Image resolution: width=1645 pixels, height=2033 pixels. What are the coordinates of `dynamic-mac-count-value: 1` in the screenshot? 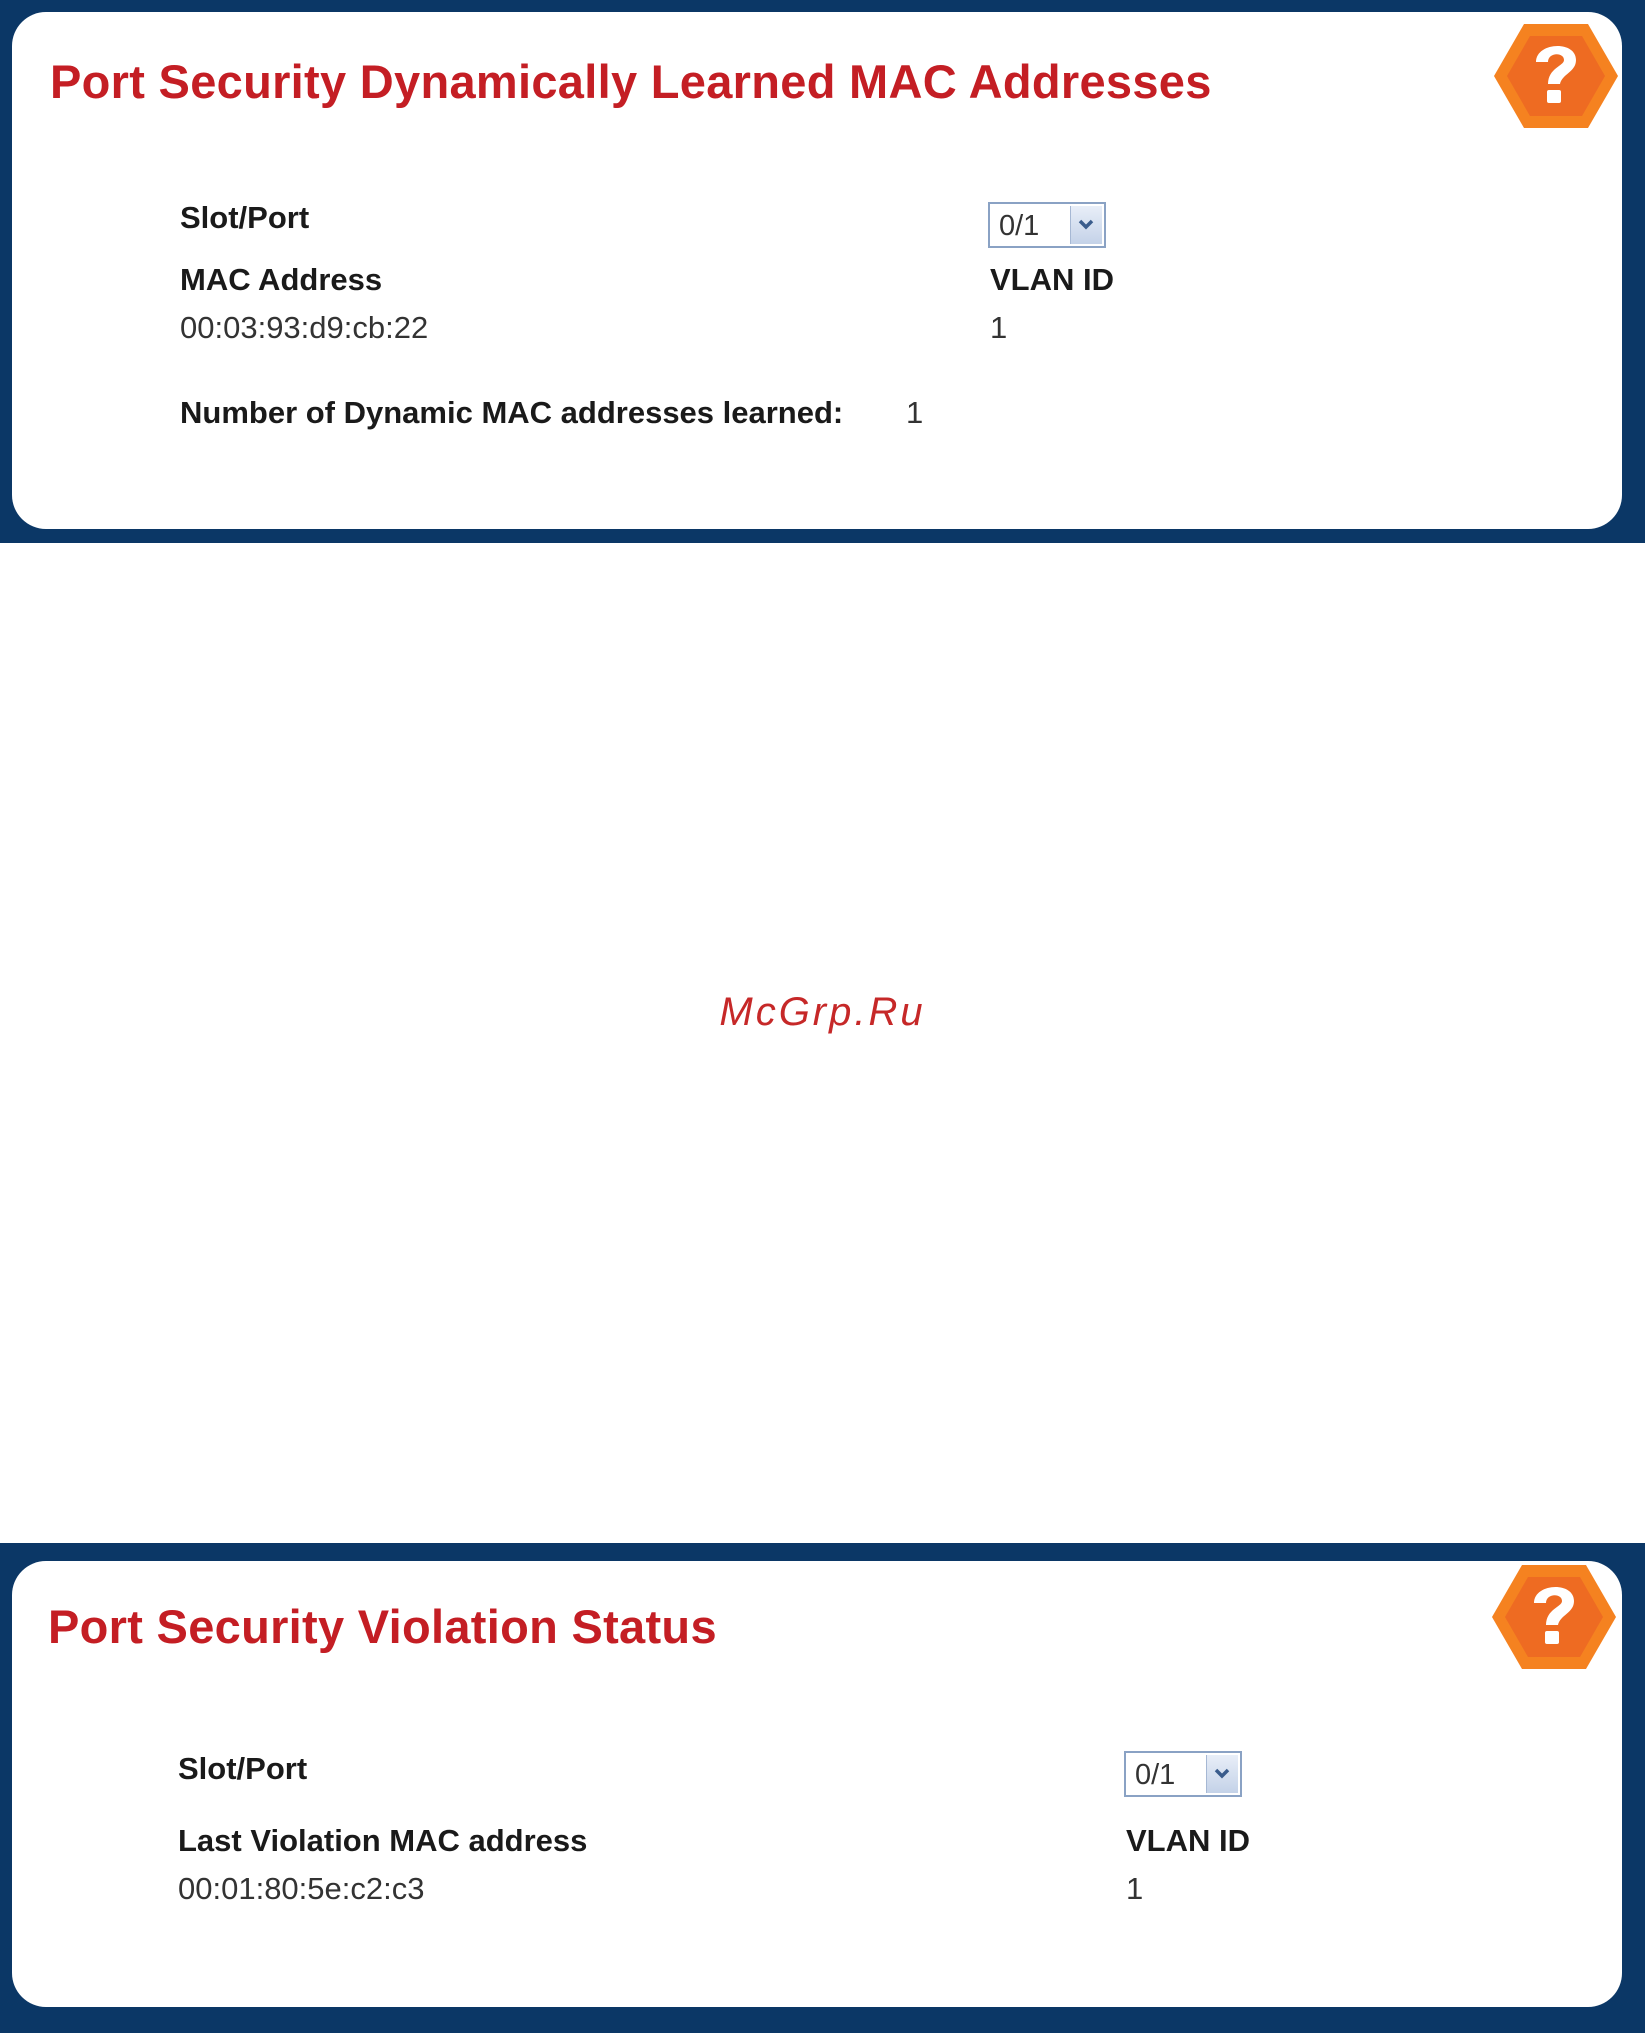 It's located at (915, 412).